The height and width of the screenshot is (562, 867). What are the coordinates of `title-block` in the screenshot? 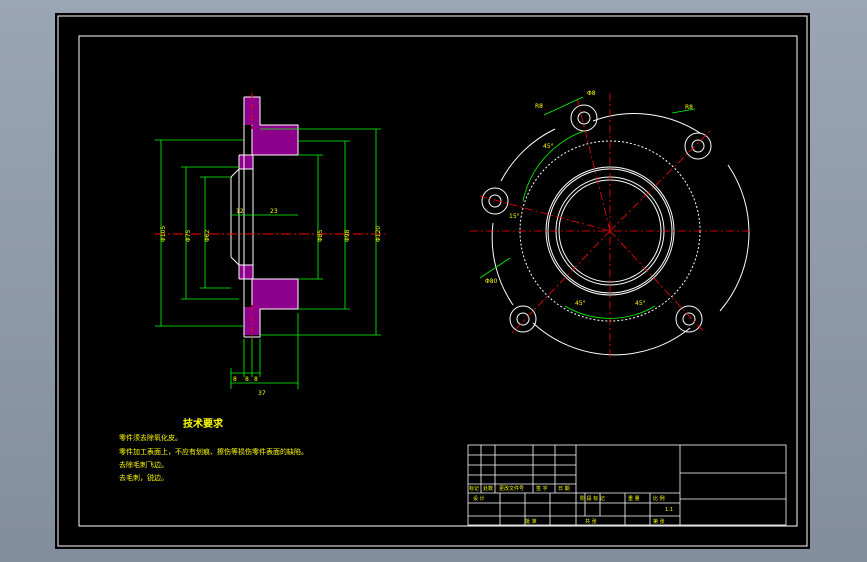 It's located at (627, 485).